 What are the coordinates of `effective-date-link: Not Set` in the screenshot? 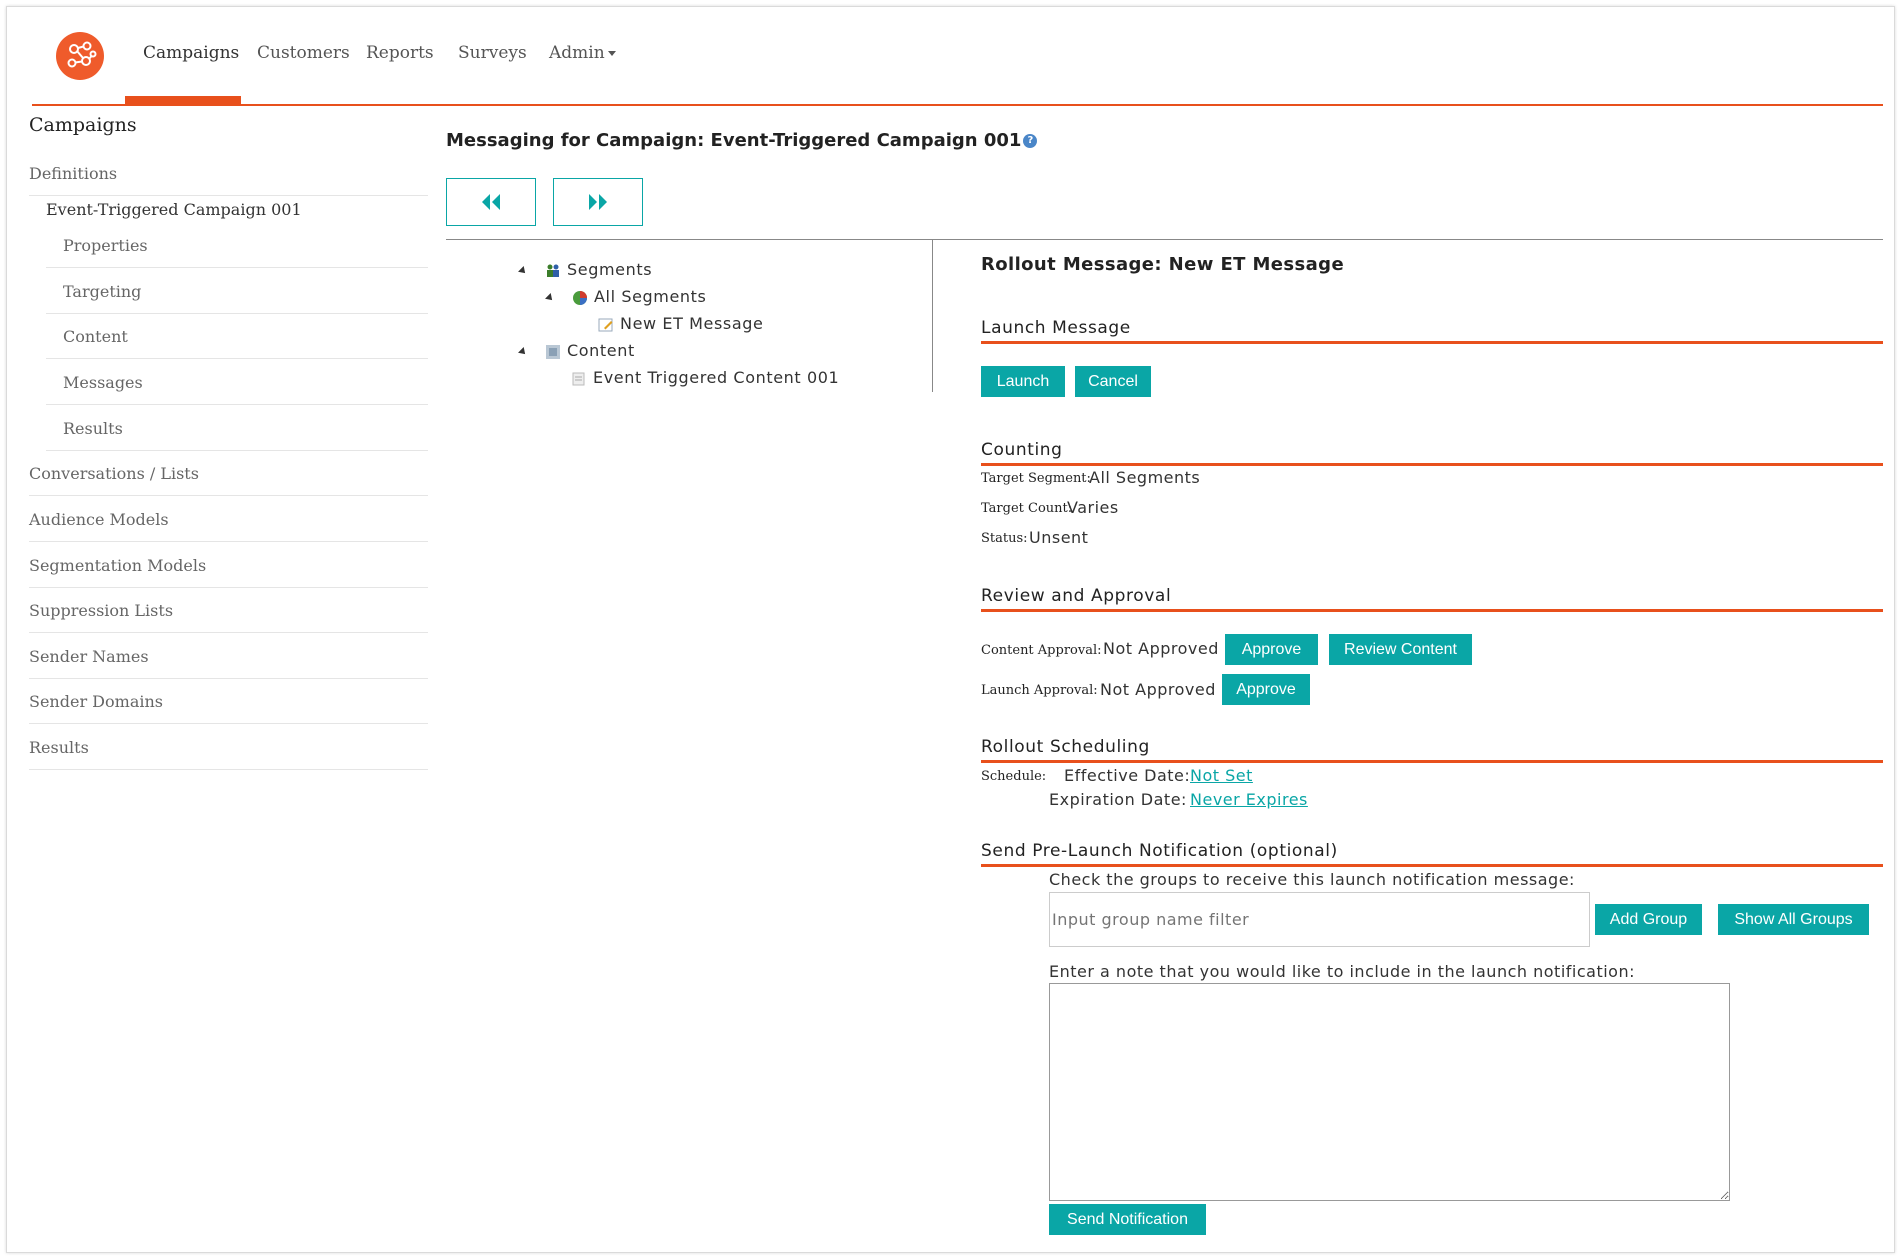 It's located at (1221, 775).